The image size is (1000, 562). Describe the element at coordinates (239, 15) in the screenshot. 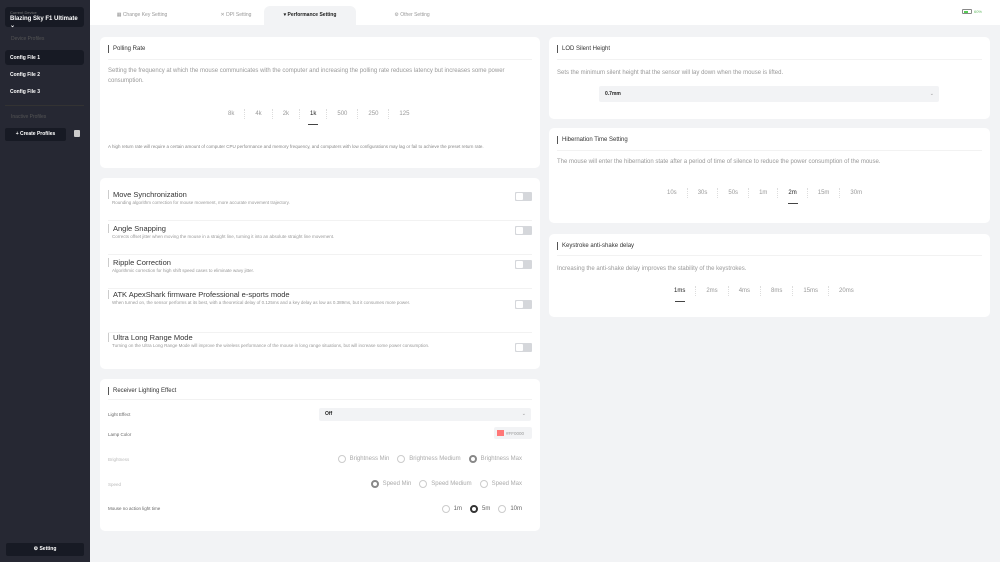

I see `tab-label: DPI Setting` at that location.